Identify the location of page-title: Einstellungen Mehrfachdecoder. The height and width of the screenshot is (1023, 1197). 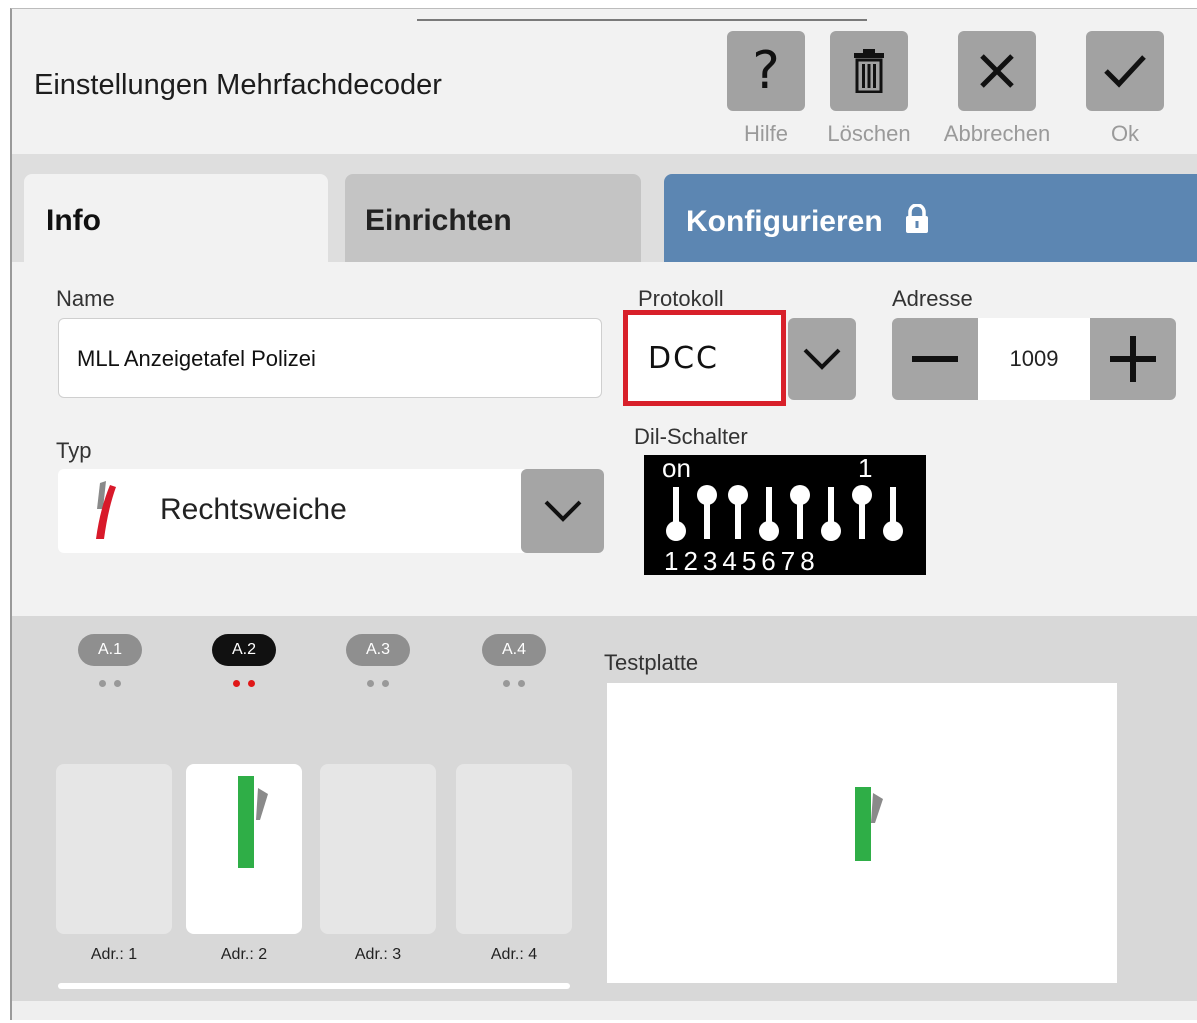
(238, 85).